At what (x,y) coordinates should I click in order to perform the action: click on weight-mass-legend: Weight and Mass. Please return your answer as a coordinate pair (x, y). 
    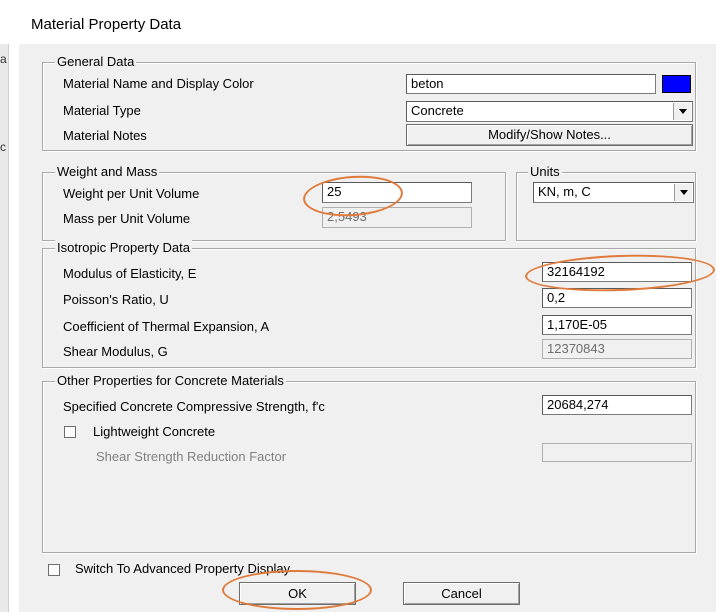
    Looking at the image, I should click on (107, 171).